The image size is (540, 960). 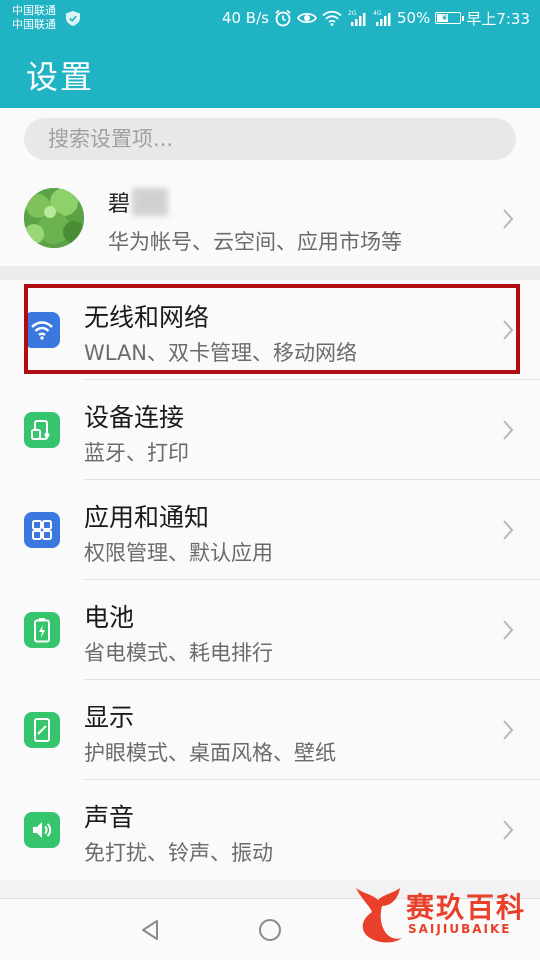 I want to click on settings-item-label: 应用和通知, so click(x=147, y=517).